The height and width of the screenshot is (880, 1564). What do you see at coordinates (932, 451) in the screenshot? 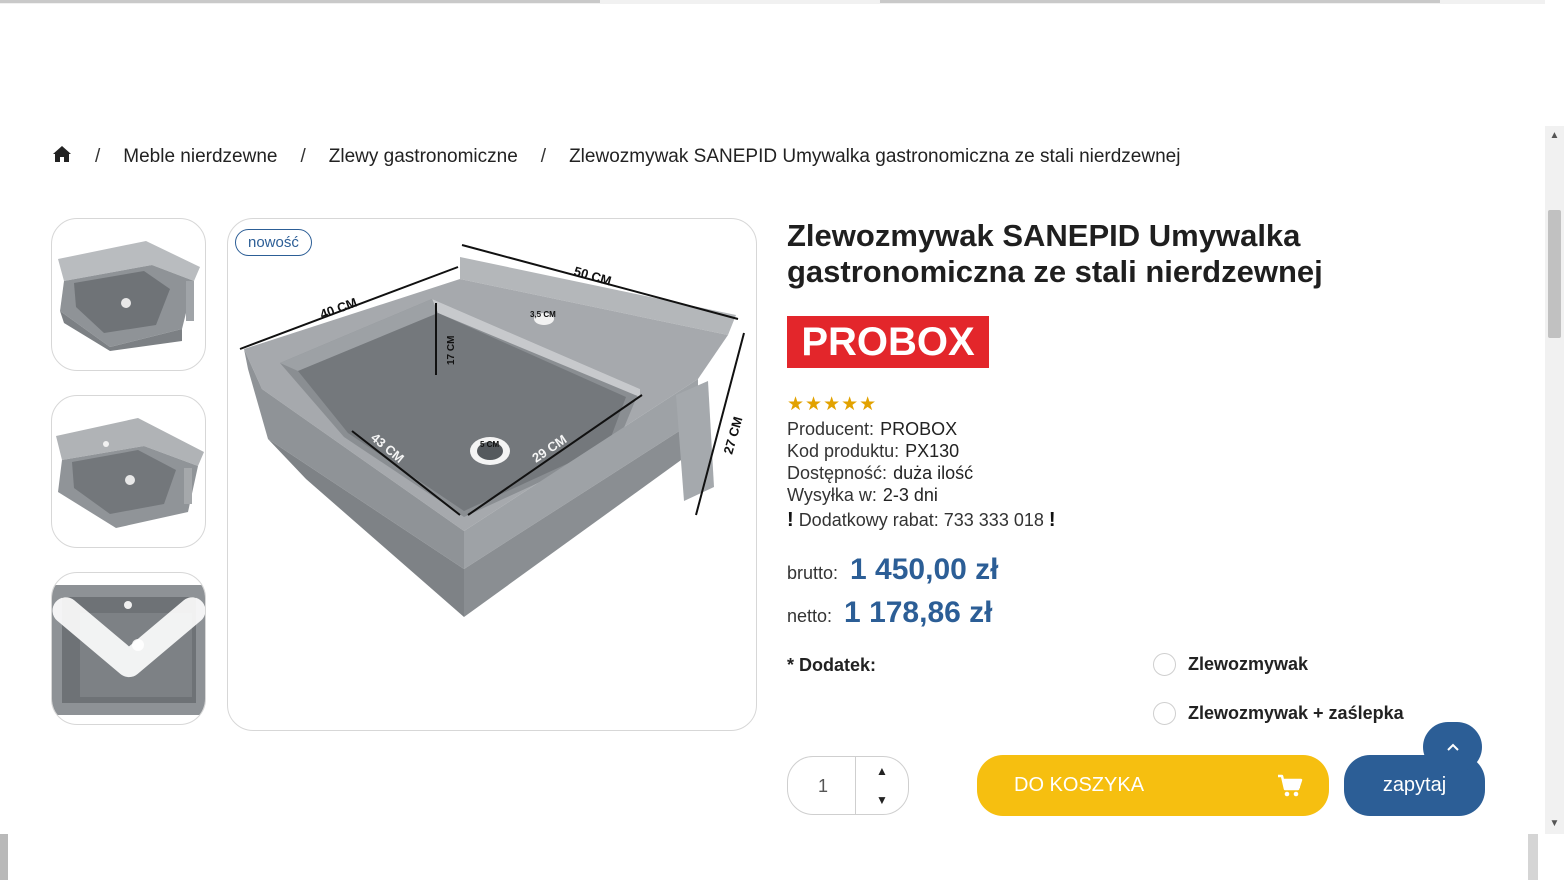
I see `info-value: PX130` at bounding box center [932, 451].